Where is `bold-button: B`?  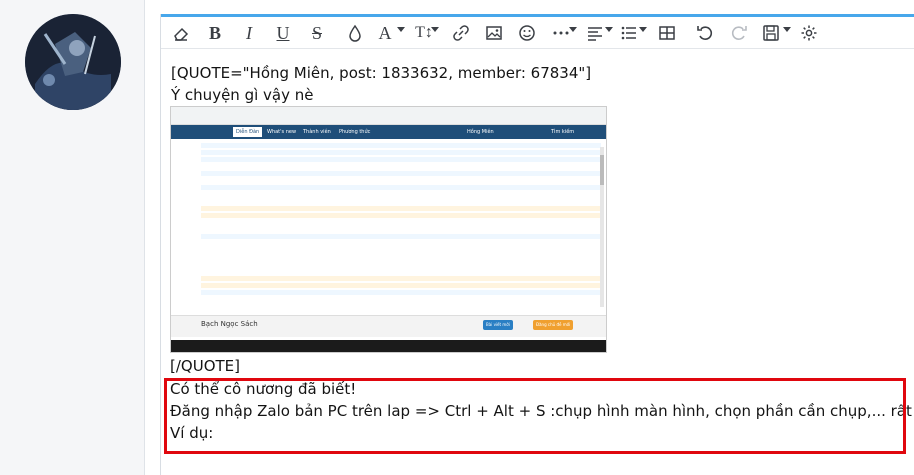 bold-button: B is located at coordinates (215, 33).